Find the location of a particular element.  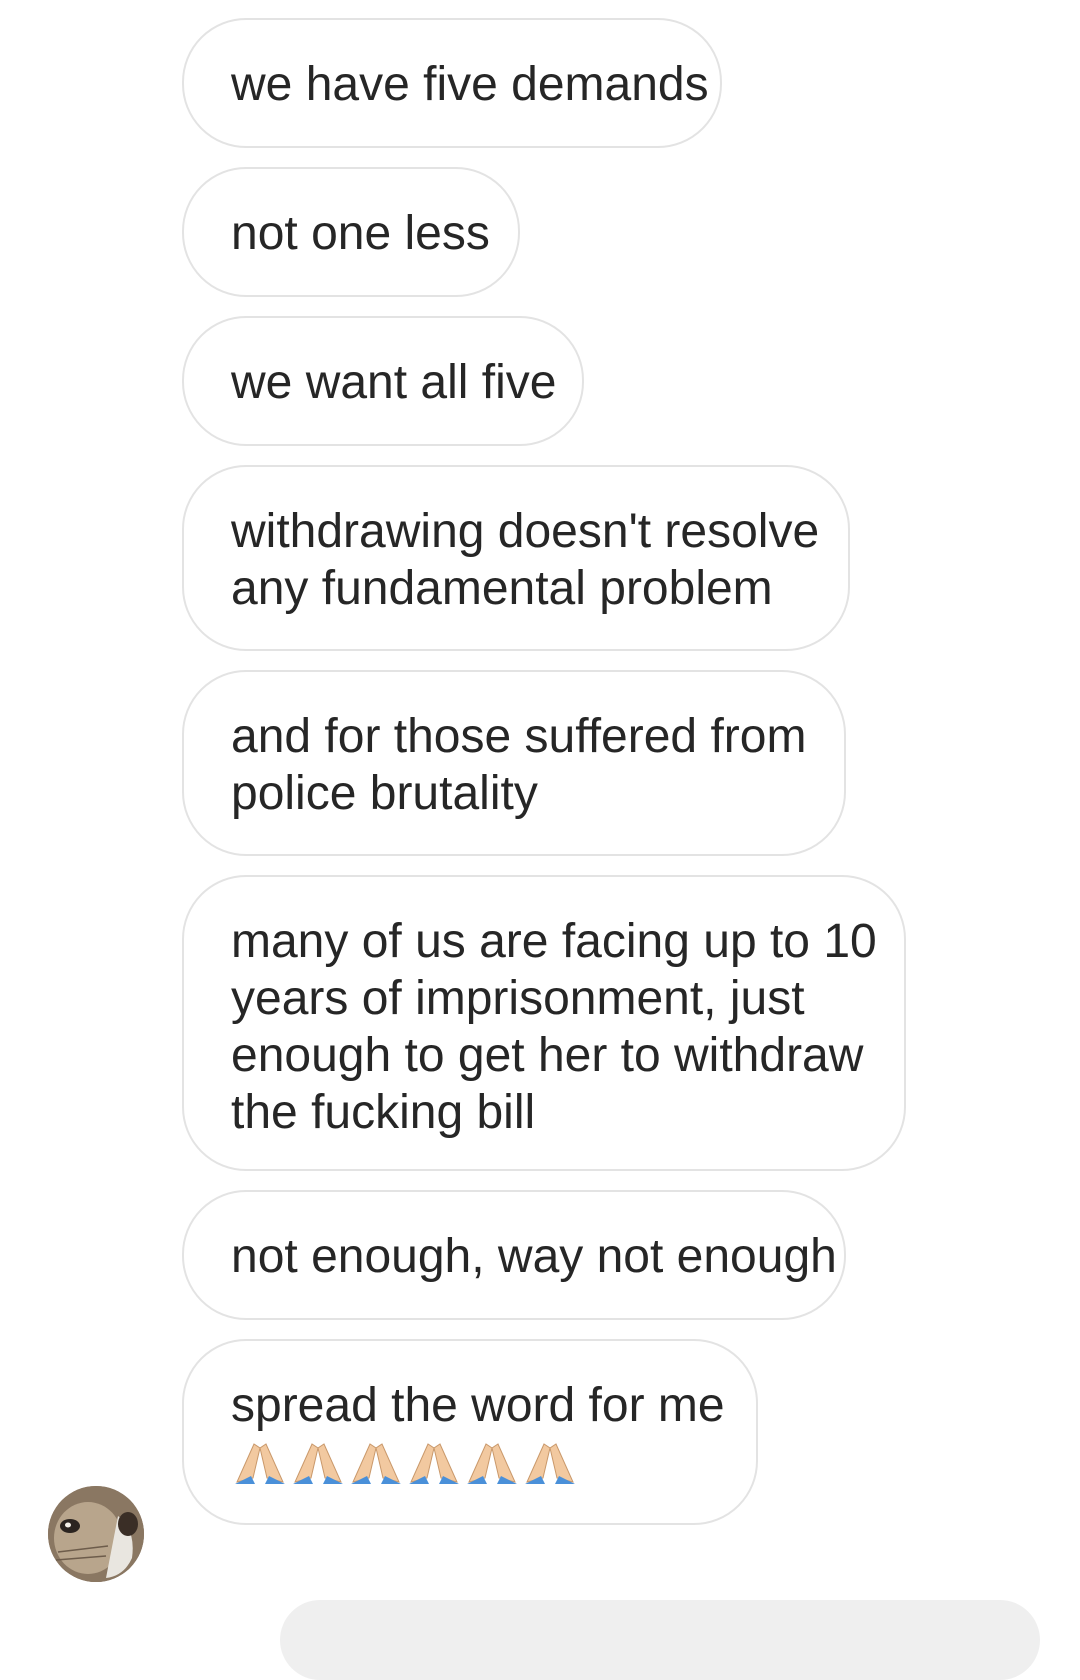

message-bubble: we want all five is located at coordinates (383, 381).